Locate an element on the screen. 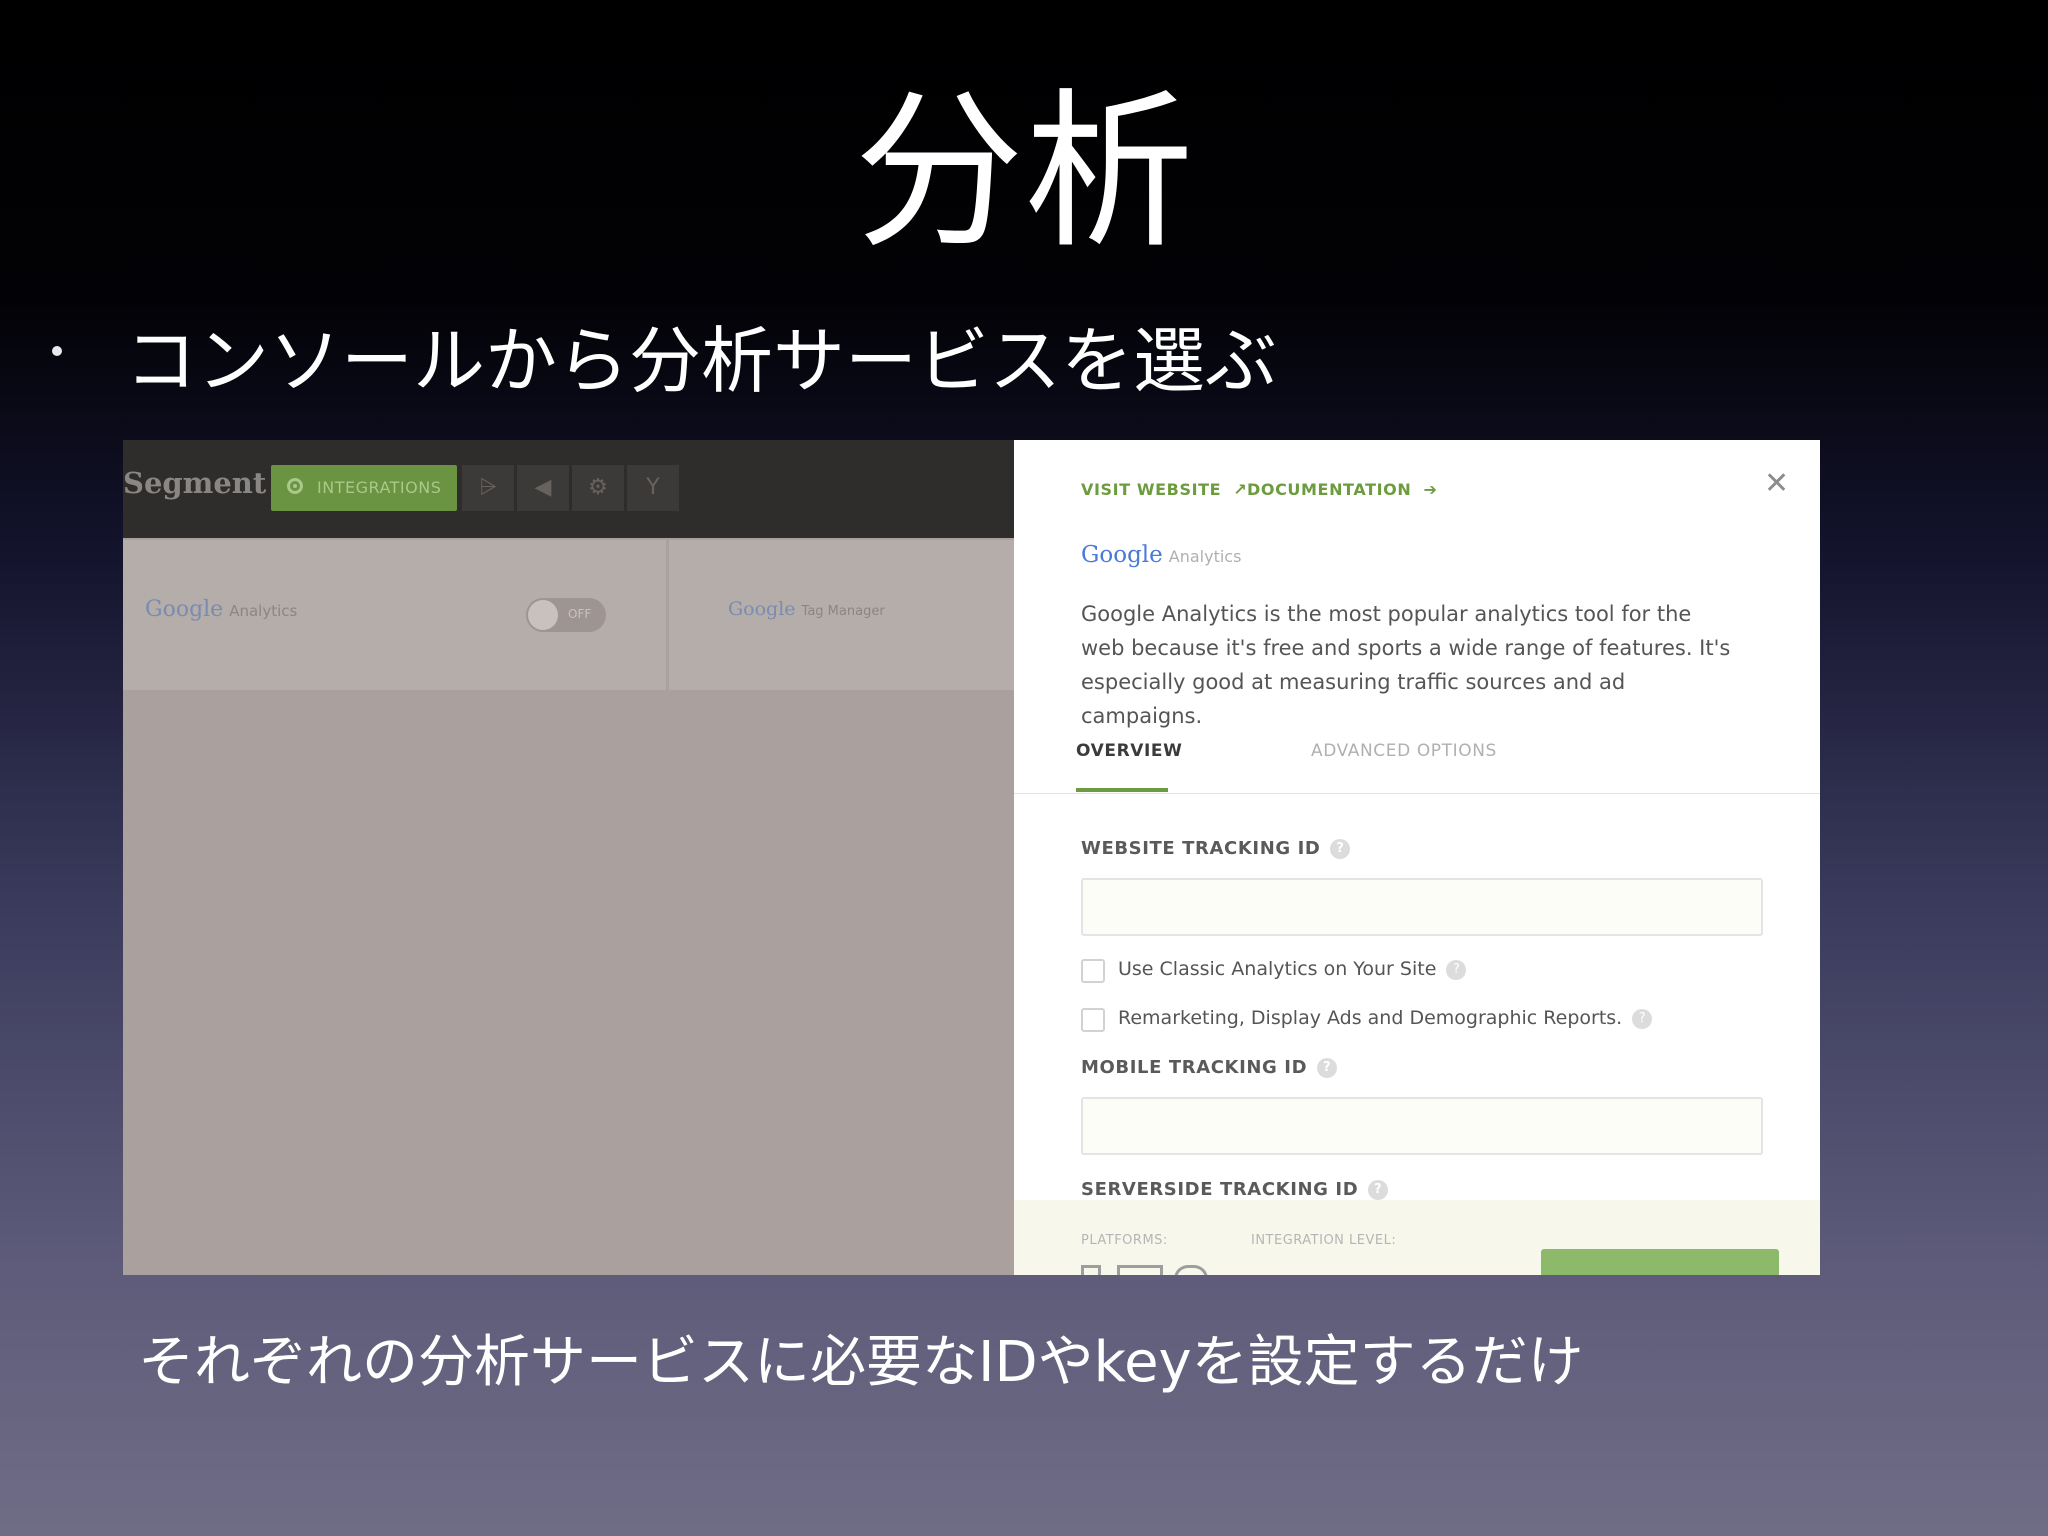  google-analytics-card-logo: Google Analytics is located at coordinates (221, 609).